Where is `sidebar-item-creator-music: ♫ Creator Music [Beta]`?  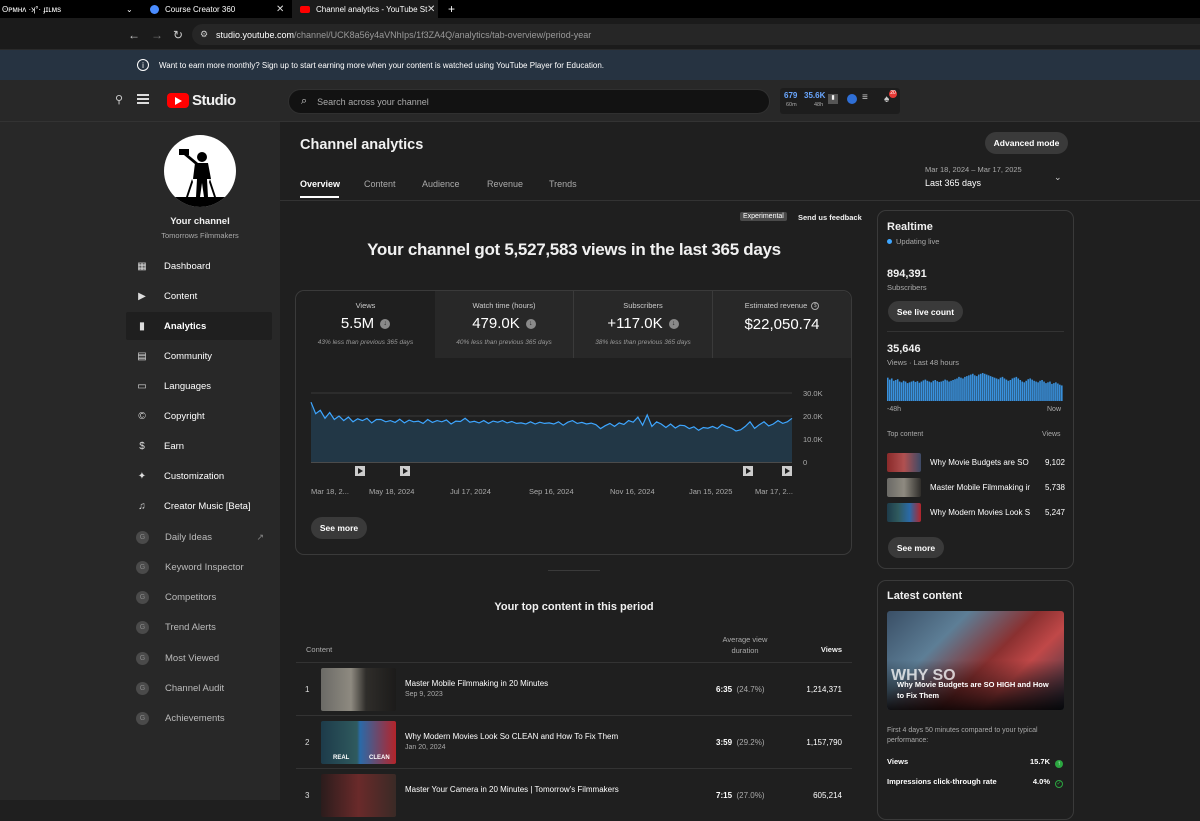 sidebar-item-creator-music: ♫ Creator Music [Beta] is located at coordinates (199, 506).